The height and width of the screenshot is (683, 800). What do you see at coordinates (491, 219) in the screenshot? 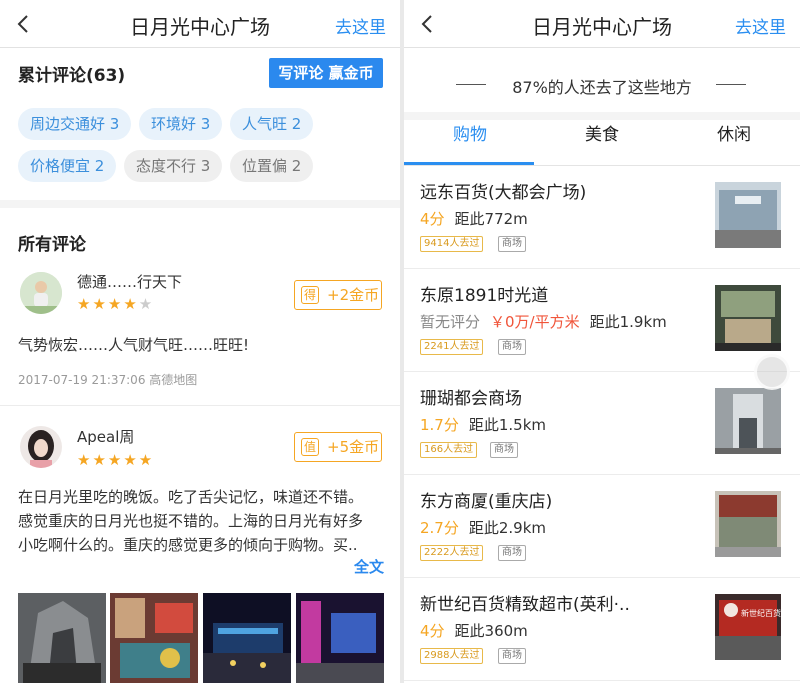
I see `place-distance: 距此772m` at bounding box center [491, 219].